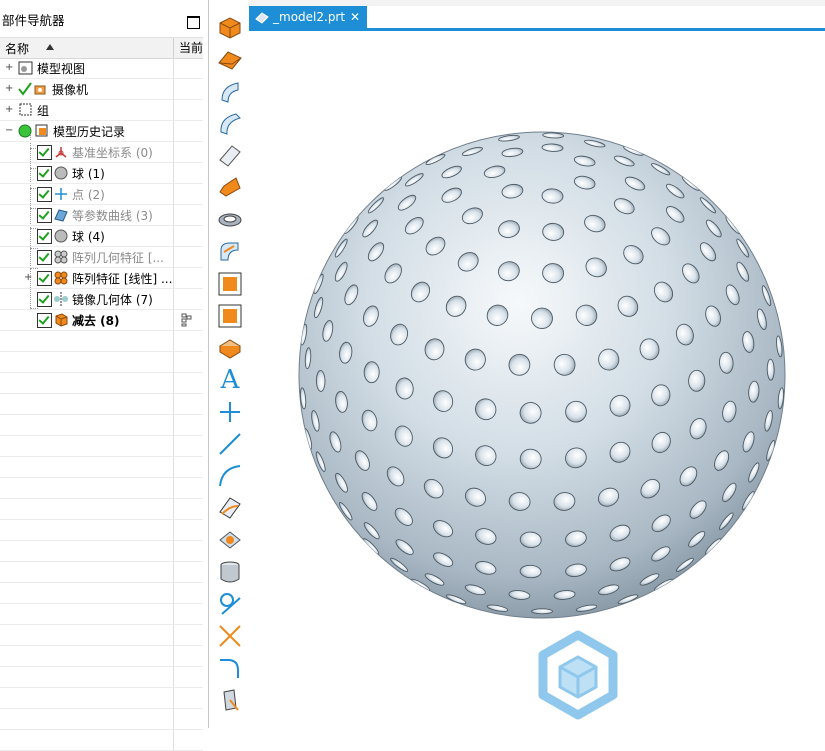 This screenshot has height=751, width=825. What do you see at coordinates (230, 540) in the screenshot?
I see `plane-icon` at bounding box center [230, 540].